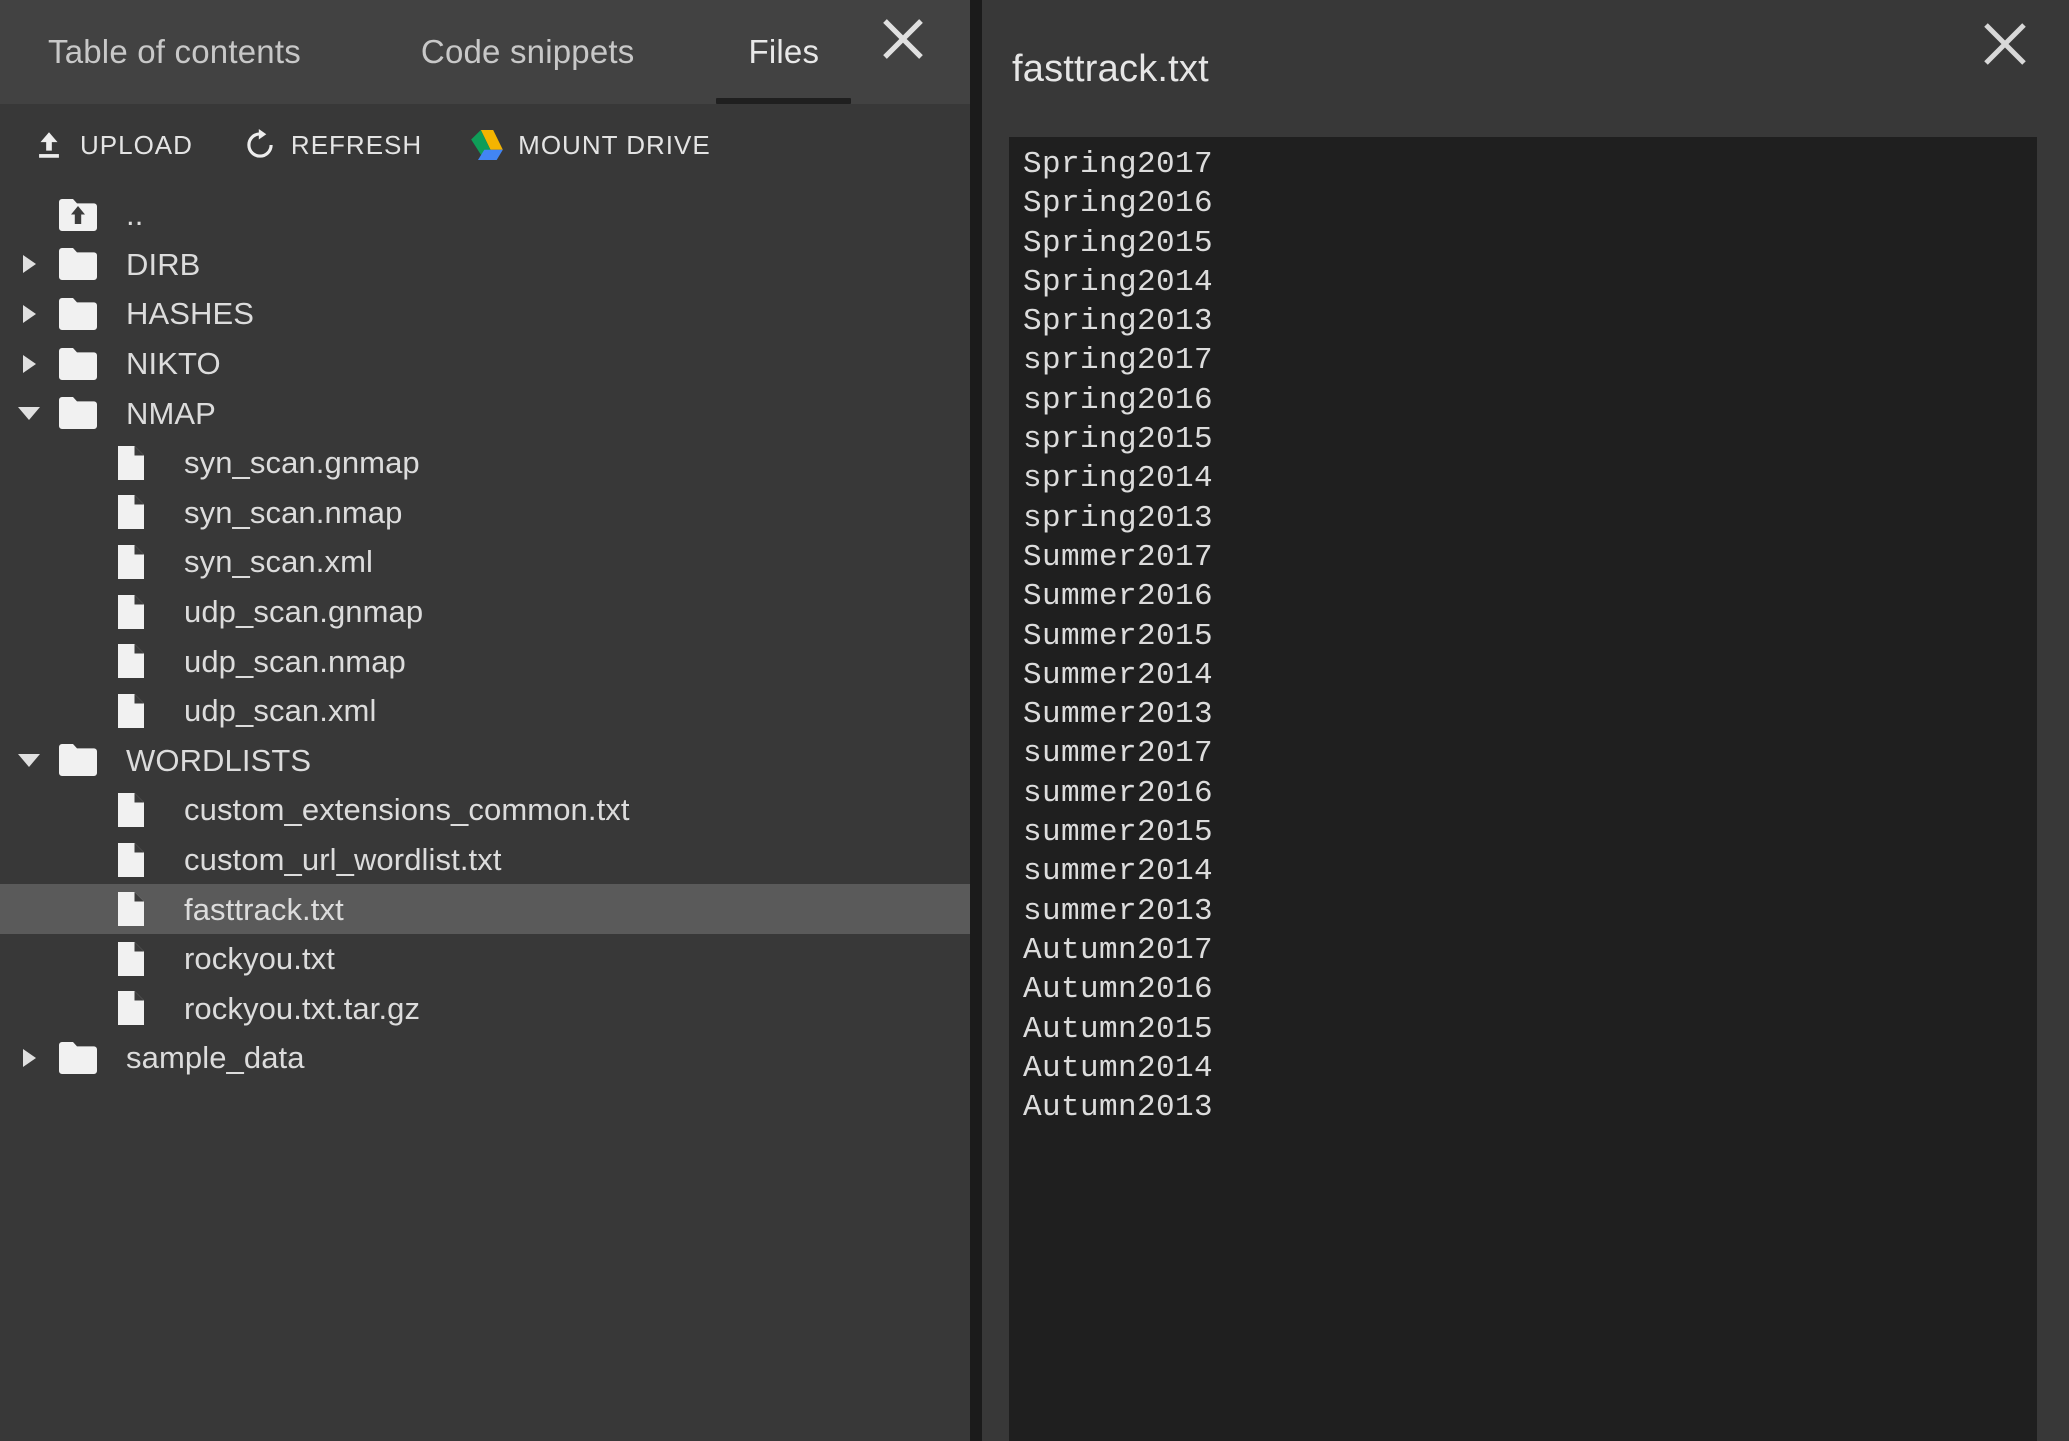  What do you see at coordinates (1118, 400) in the screenshot?
I see `editor-code-line: spring2016` at bounding box center [1118, 400].